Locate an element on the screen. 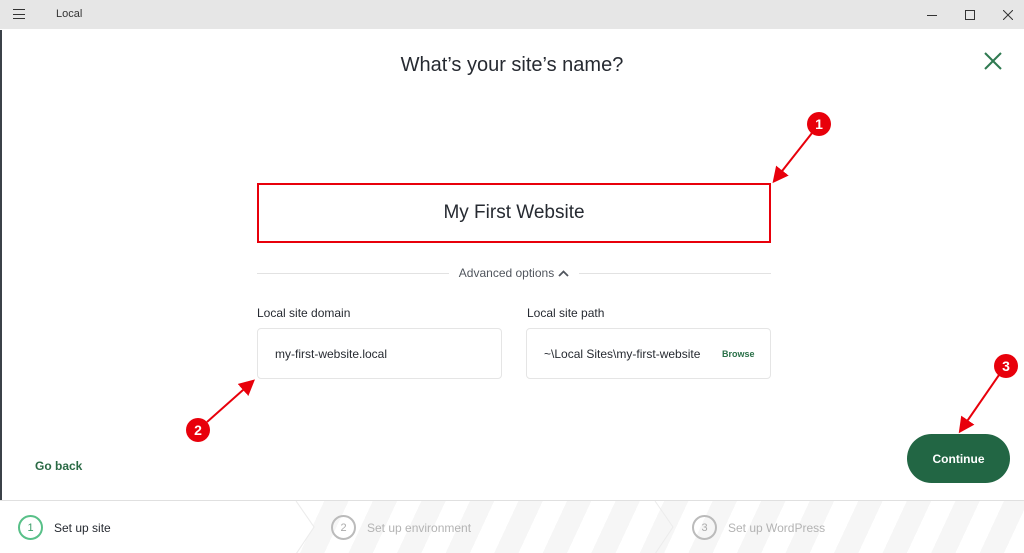  site-name-input is located at coordinates (514, 213).